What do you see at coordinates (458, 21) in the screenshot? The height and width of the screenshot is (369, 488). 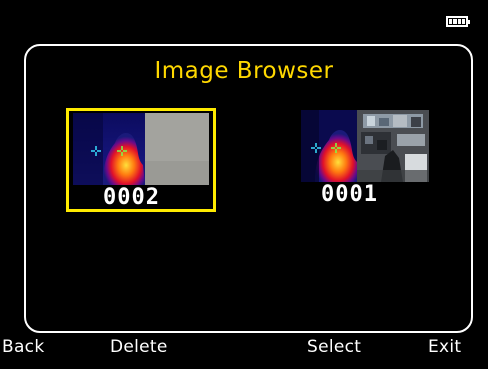 I see `battery-icon` at bounding box center [458, 21].